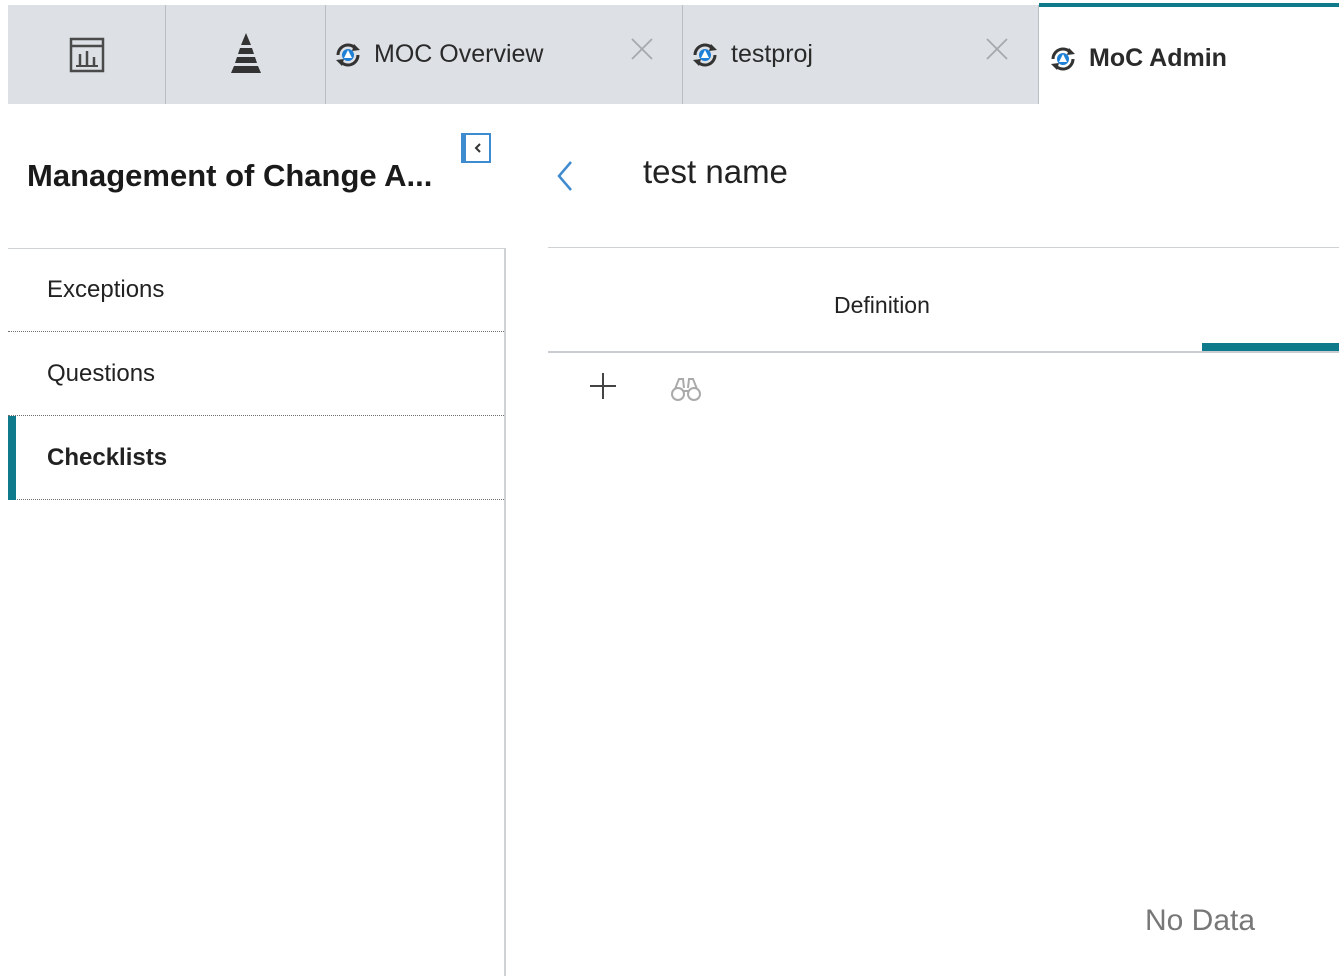 This screenshot has height=976, width=1339. Describe the element at coordinates (686, 389) in the screenshot. I see `binoculars-icon` at that location.